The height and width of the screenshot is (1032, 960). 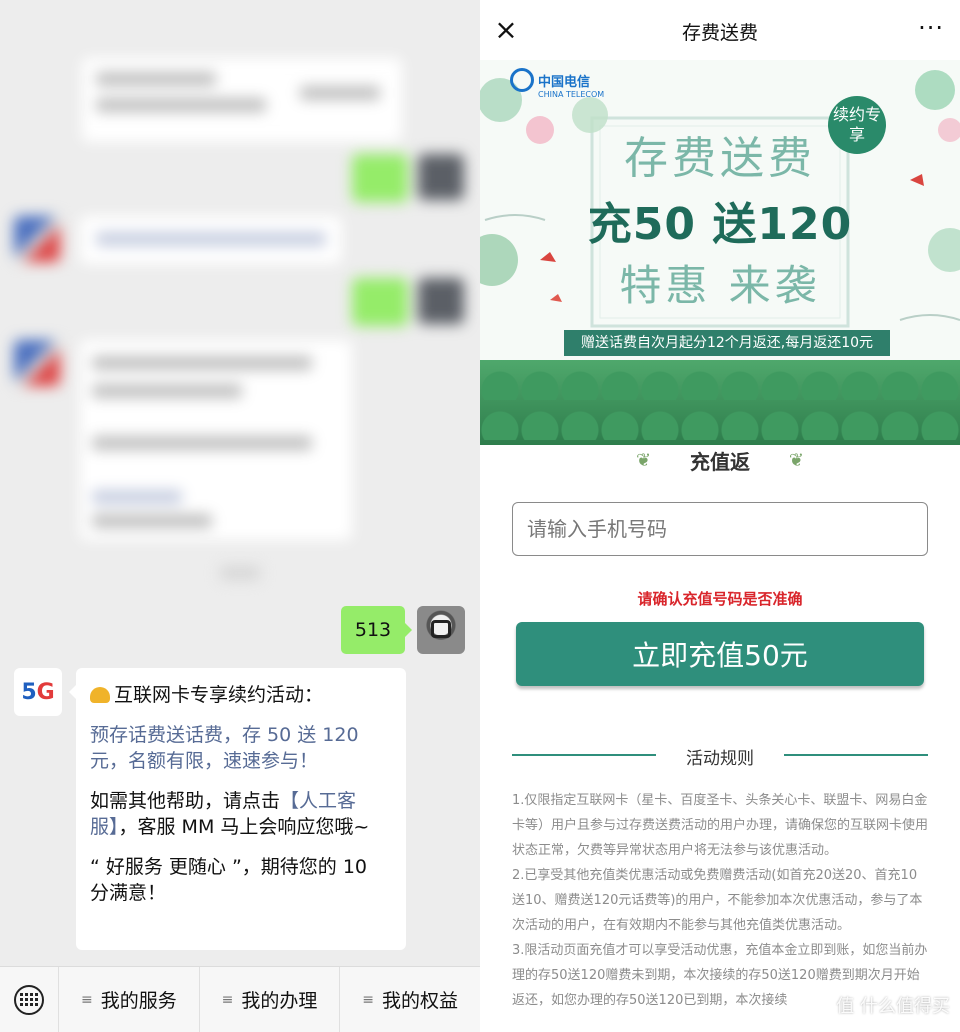 I want to click on bot-message-title: 互联网卡专享续约活动：, so click(x=219, y=695).